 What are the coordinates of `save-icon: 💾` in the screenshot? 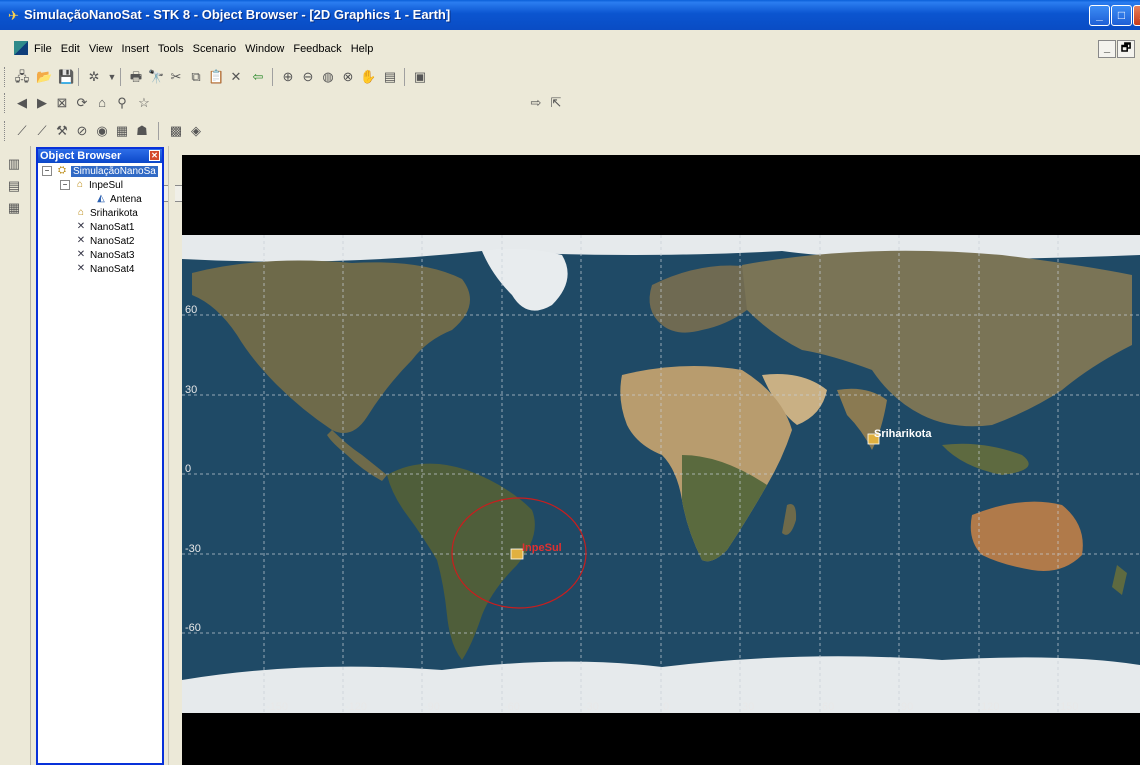 It's located at (66, 77).